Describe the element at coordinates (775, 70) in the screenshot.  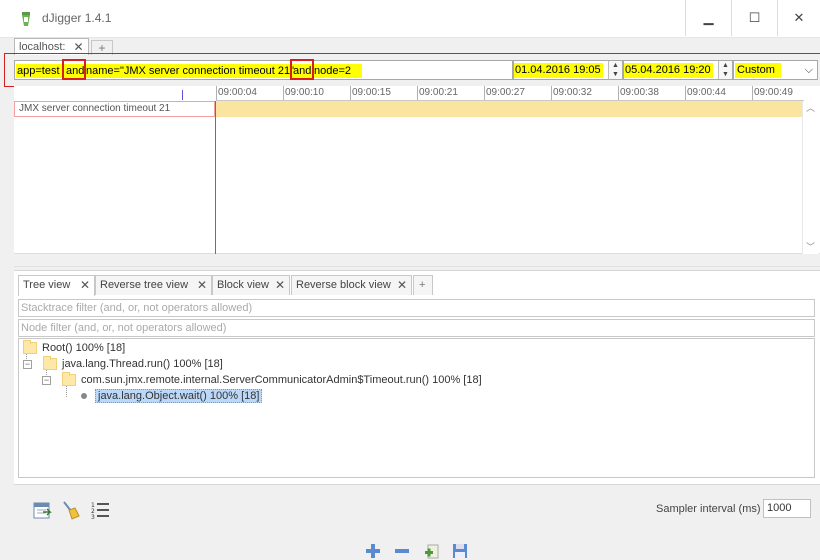
I see `range-select: Custom ⌵` at that location.